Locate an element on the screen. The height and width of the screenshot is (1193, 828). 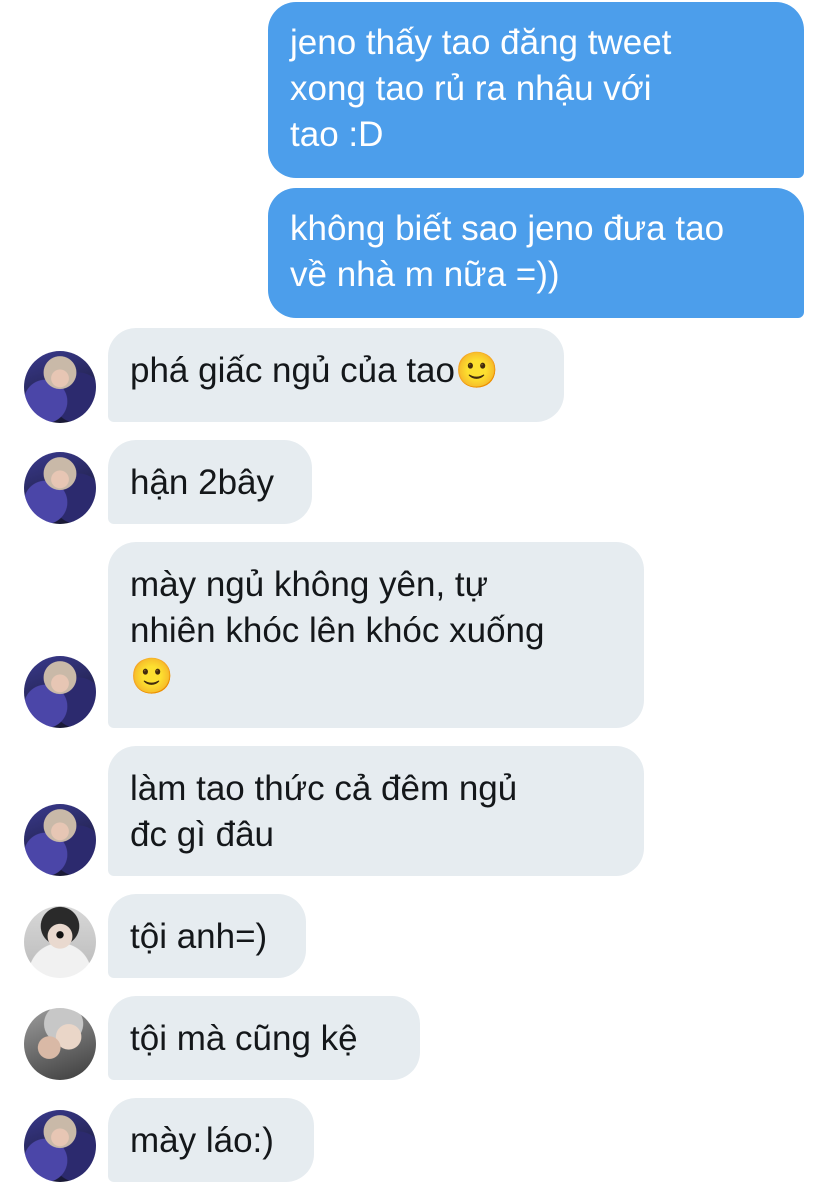
message-bubble-received: hận 2bây is located at coordinates (210, 482).